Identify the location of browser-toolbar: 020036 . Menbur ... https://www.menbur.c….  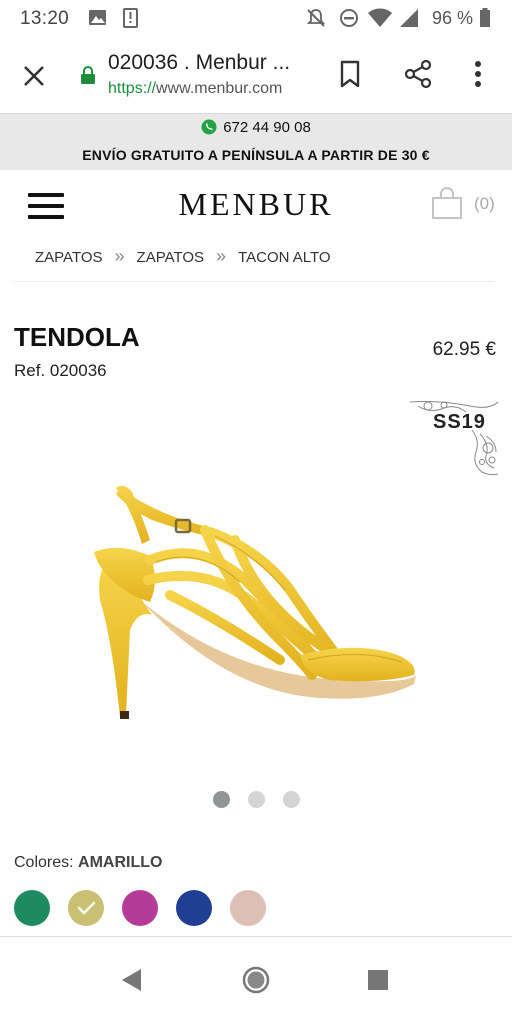
(256, 75).